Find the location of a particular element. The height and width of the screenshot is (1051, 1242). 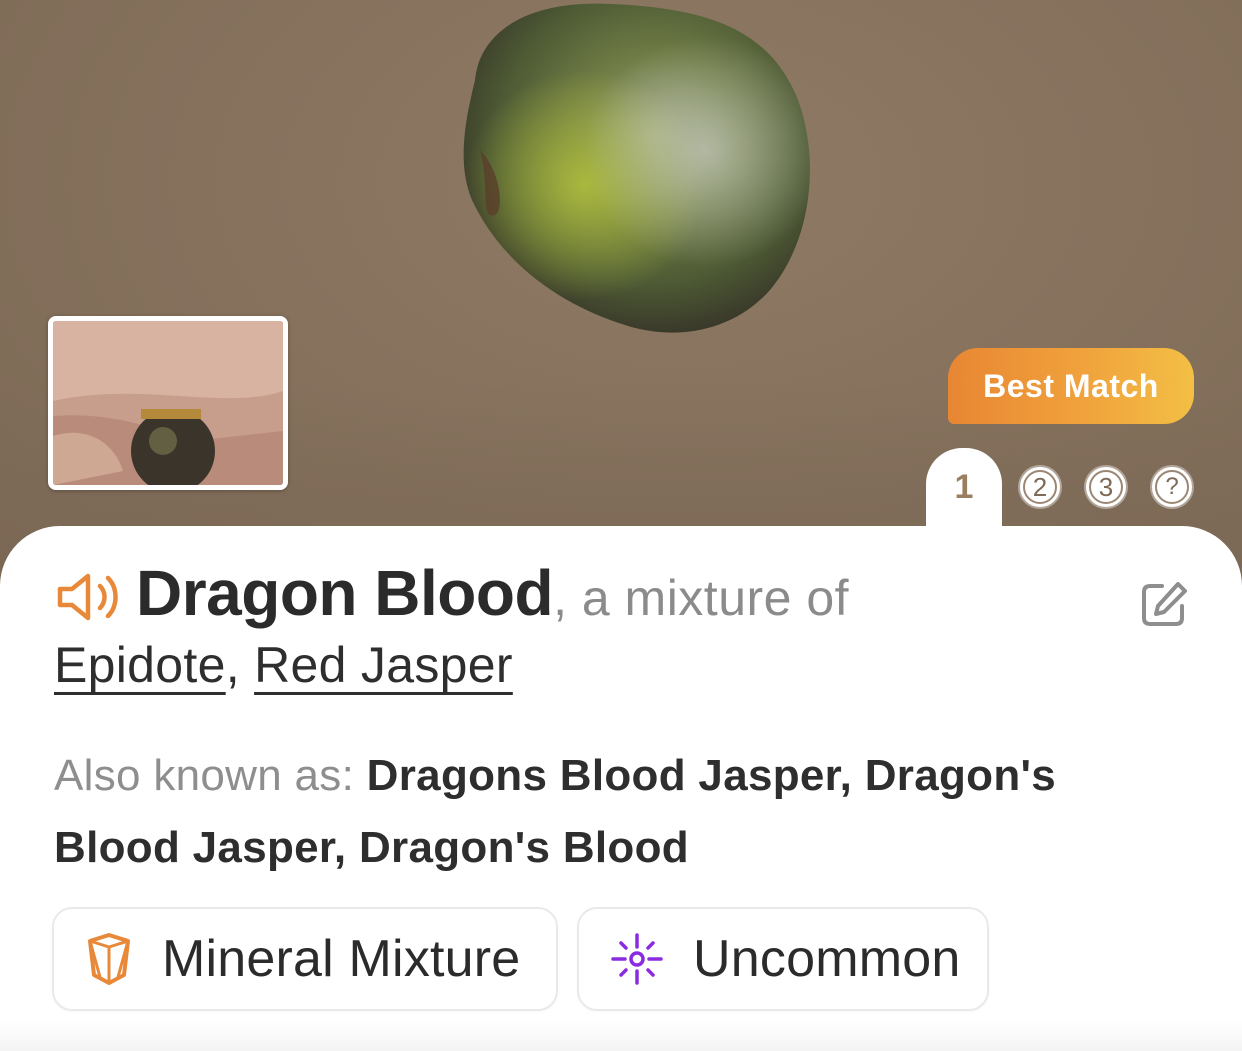

specimen-name: Dragon Blood is located at coordinates (345, 593).